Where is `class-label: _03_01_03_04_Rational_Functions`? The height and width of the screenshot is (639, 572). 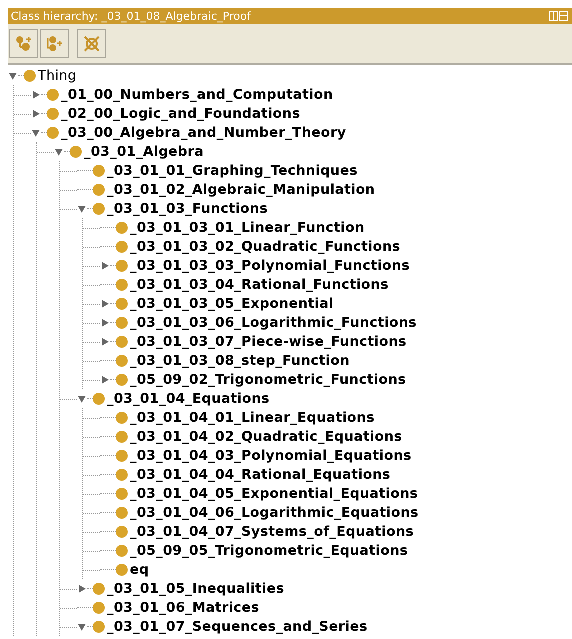 class-label: _03_01_03_04_Rational_Functions is located at coordinates (259, 284).